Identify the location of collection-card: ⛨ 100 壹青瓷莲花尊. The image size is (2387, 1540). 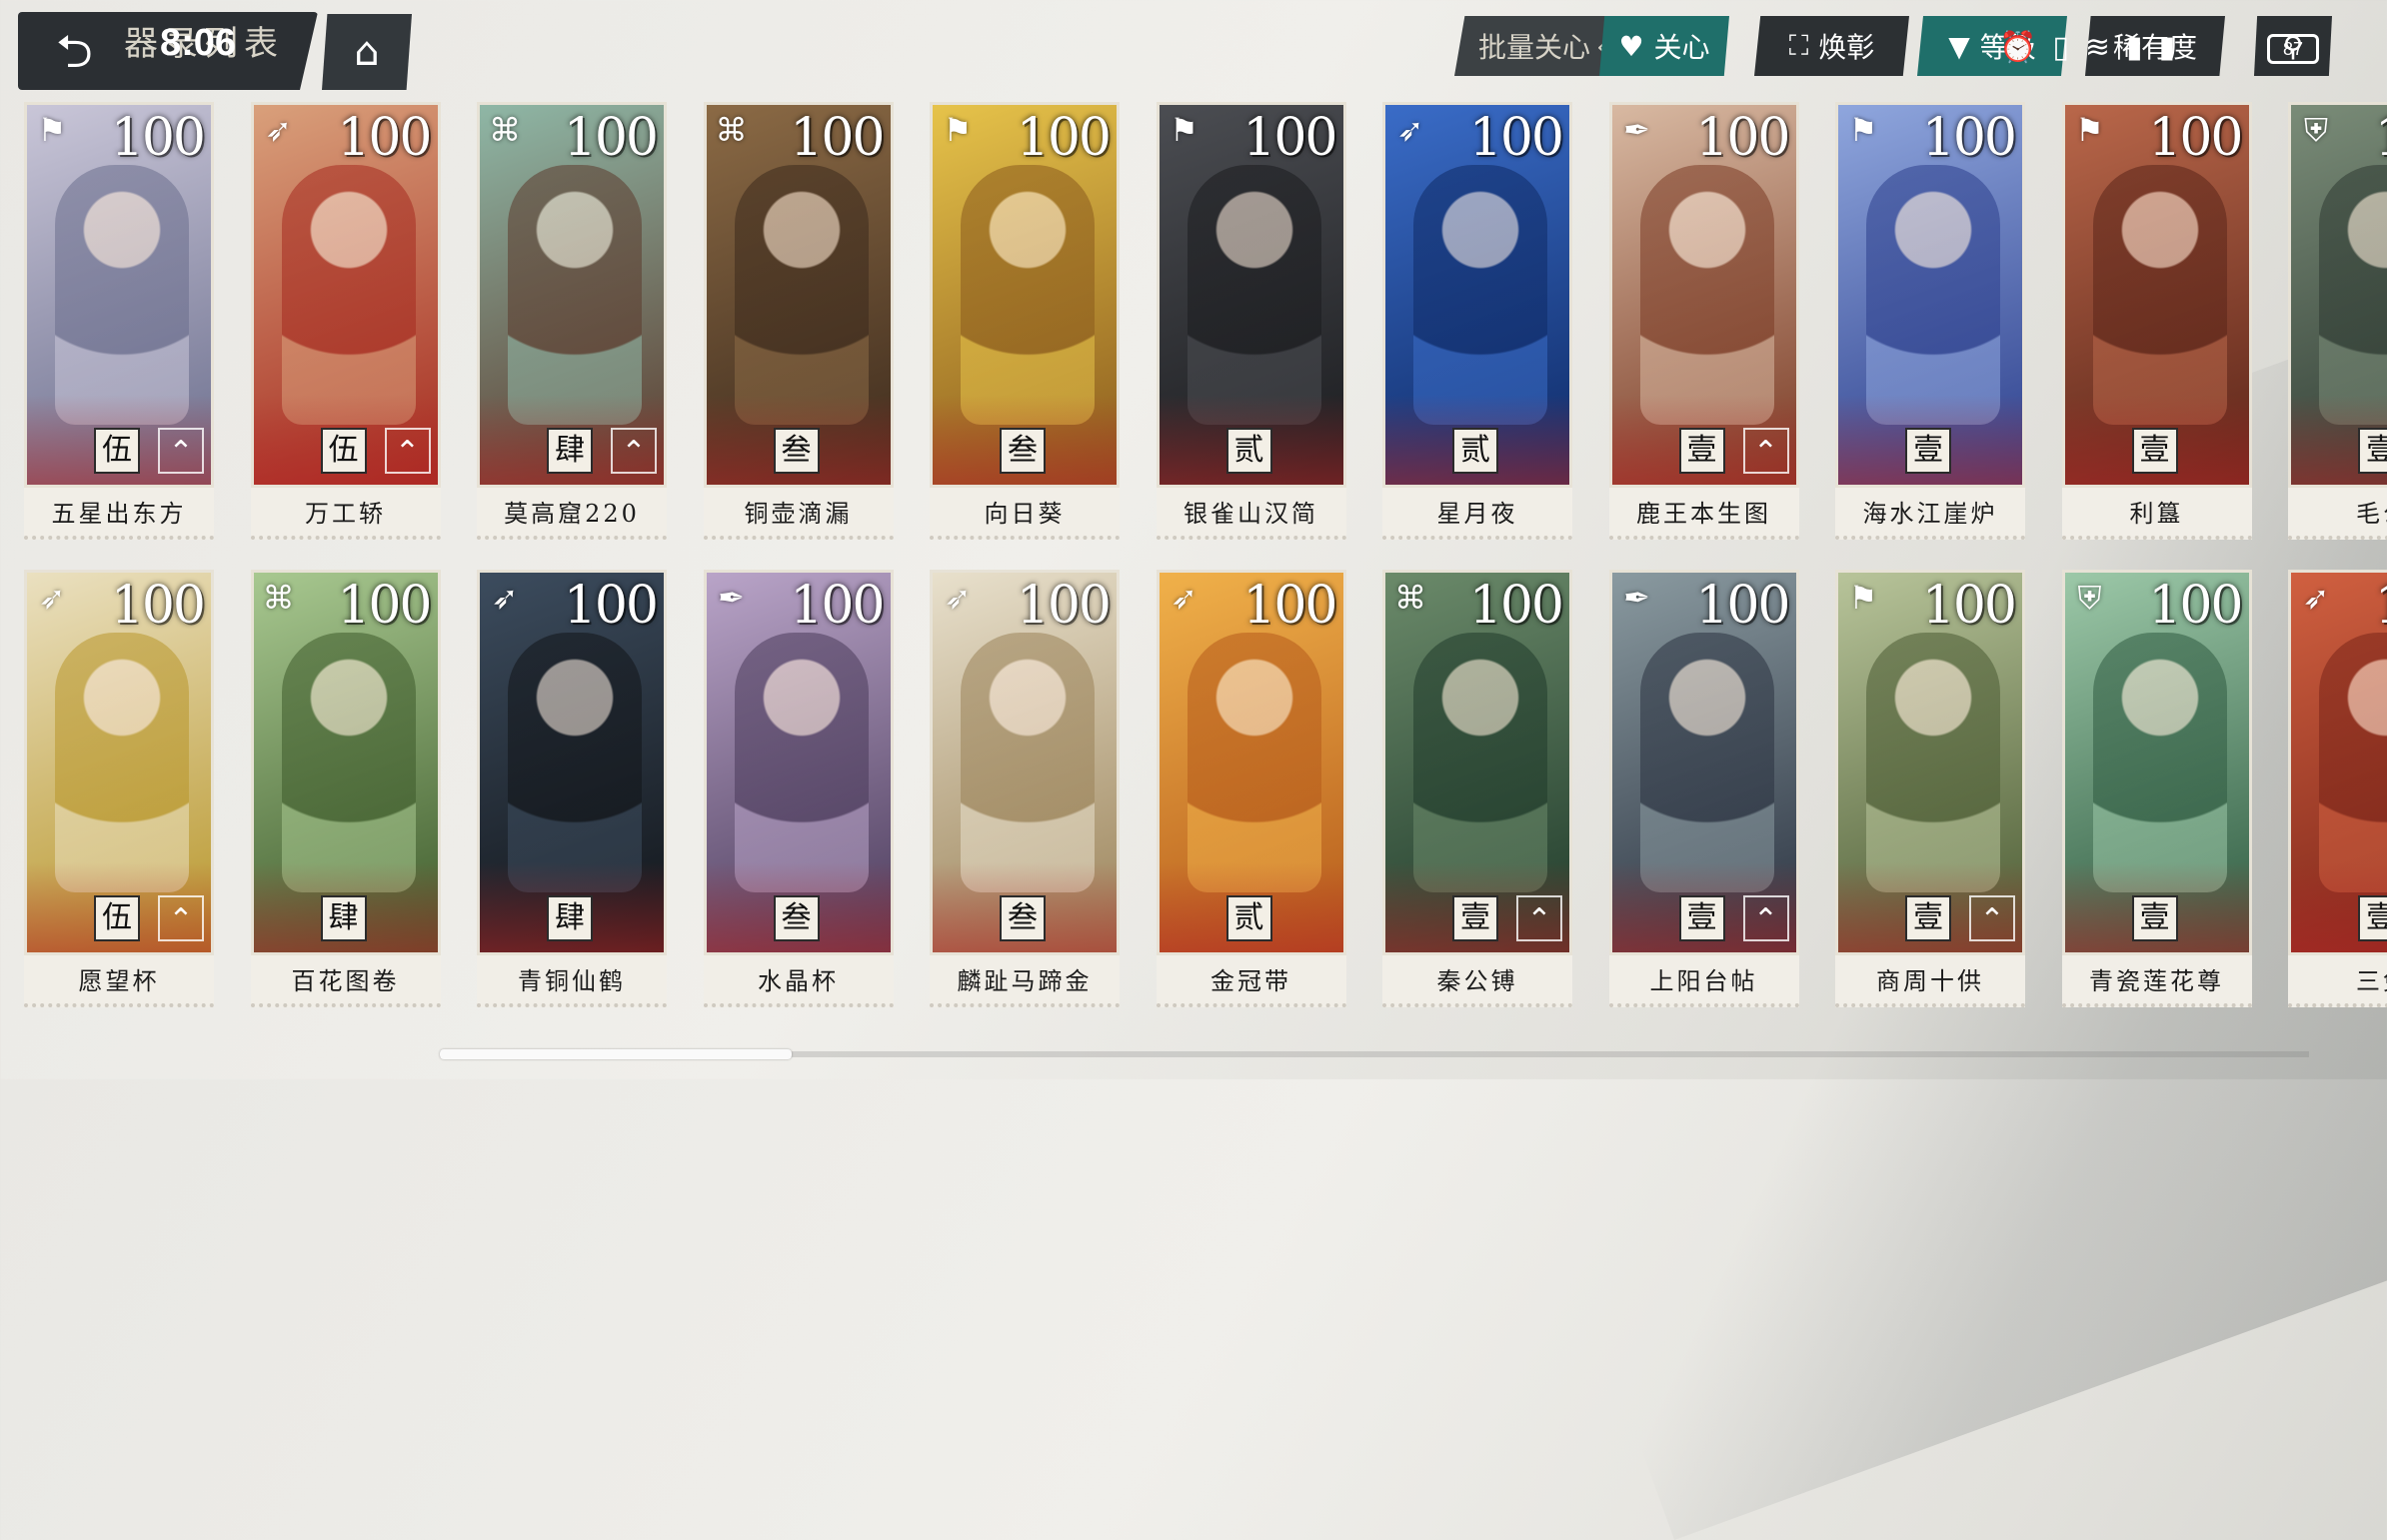
(2156, 791).